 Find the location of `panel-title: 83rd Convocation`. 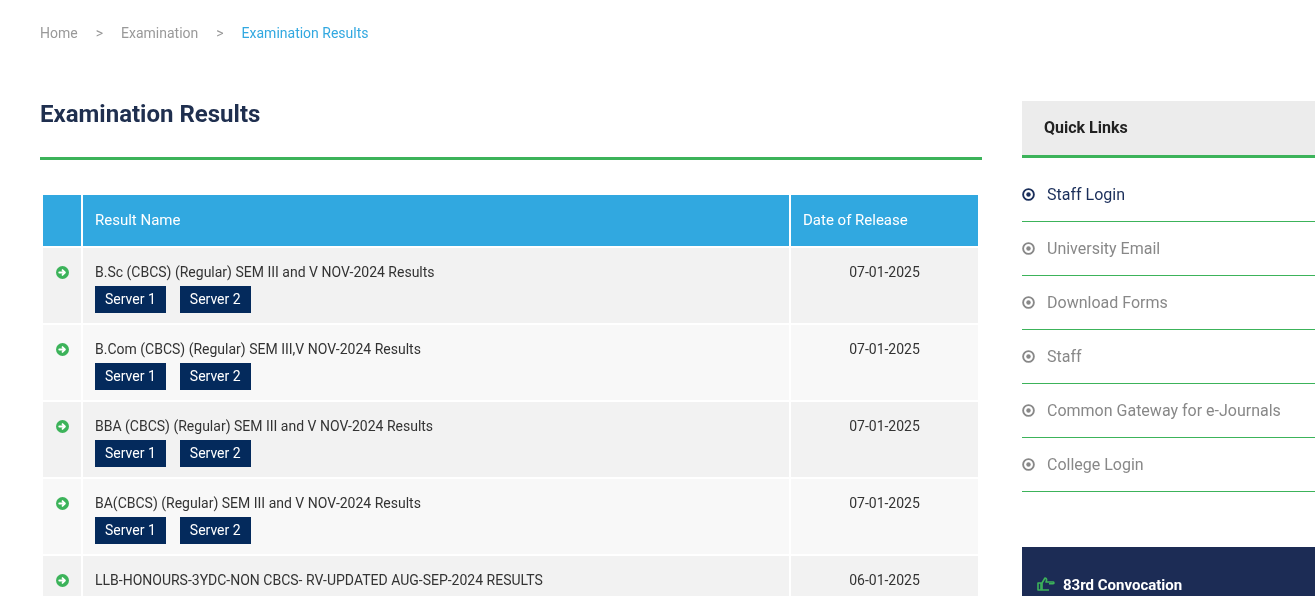

panel-title: 83rd Convocation is located at coordinates (1123, 585).